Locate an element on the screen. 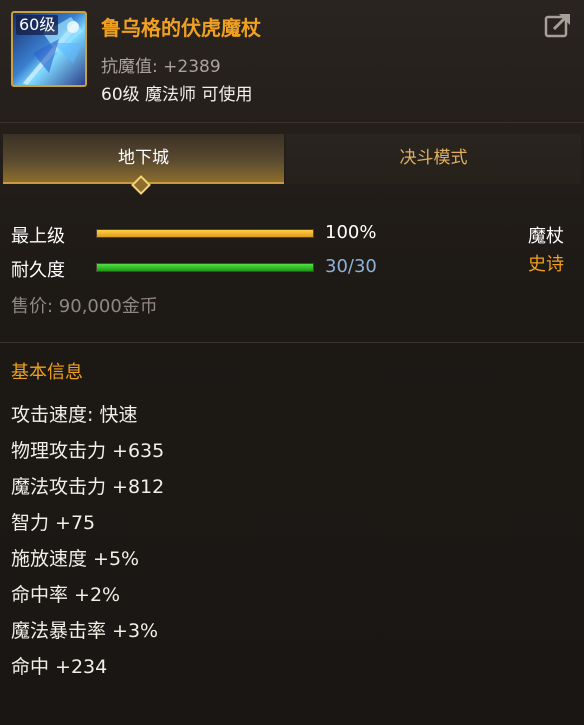 This screenshot has width=584, height=725. attr-line: 物理攻击力 +635 is located at coordinates (88, 451).